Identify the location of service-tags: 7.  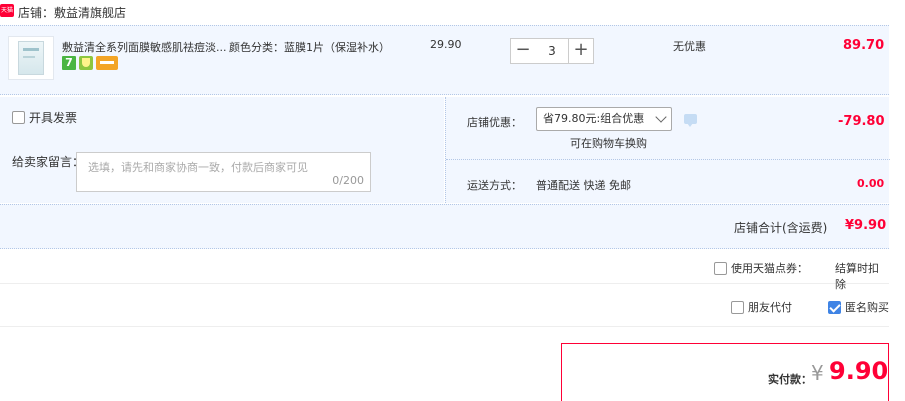
(90, 63).